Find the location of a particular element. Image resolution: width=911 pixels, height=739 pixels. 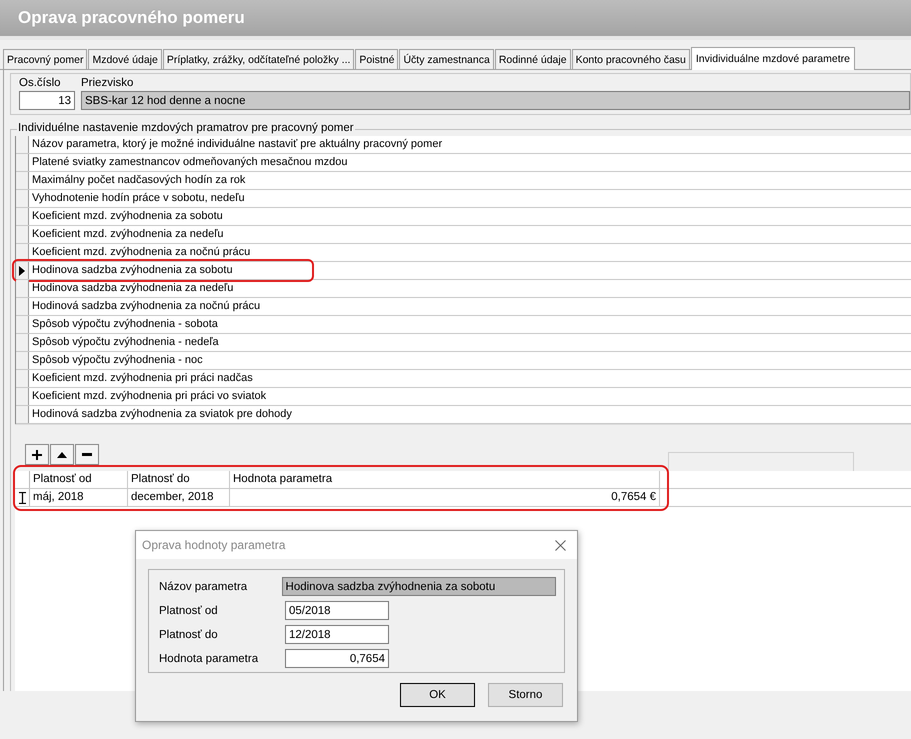

move-up-button is located at coordinates (62, 454).